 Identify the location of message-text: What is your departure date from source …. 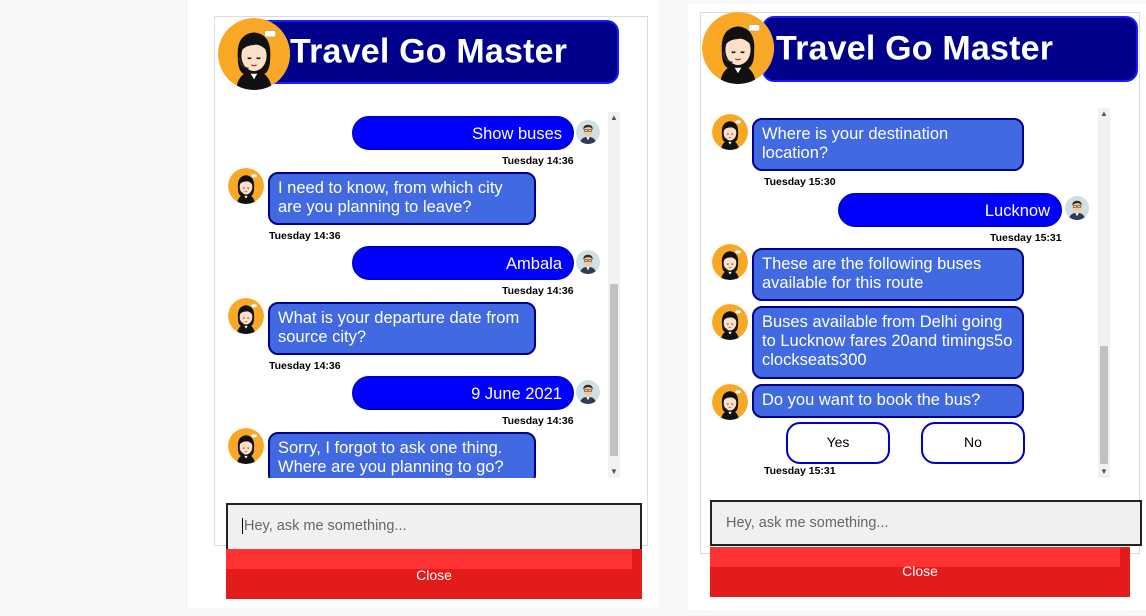
(399, 327).